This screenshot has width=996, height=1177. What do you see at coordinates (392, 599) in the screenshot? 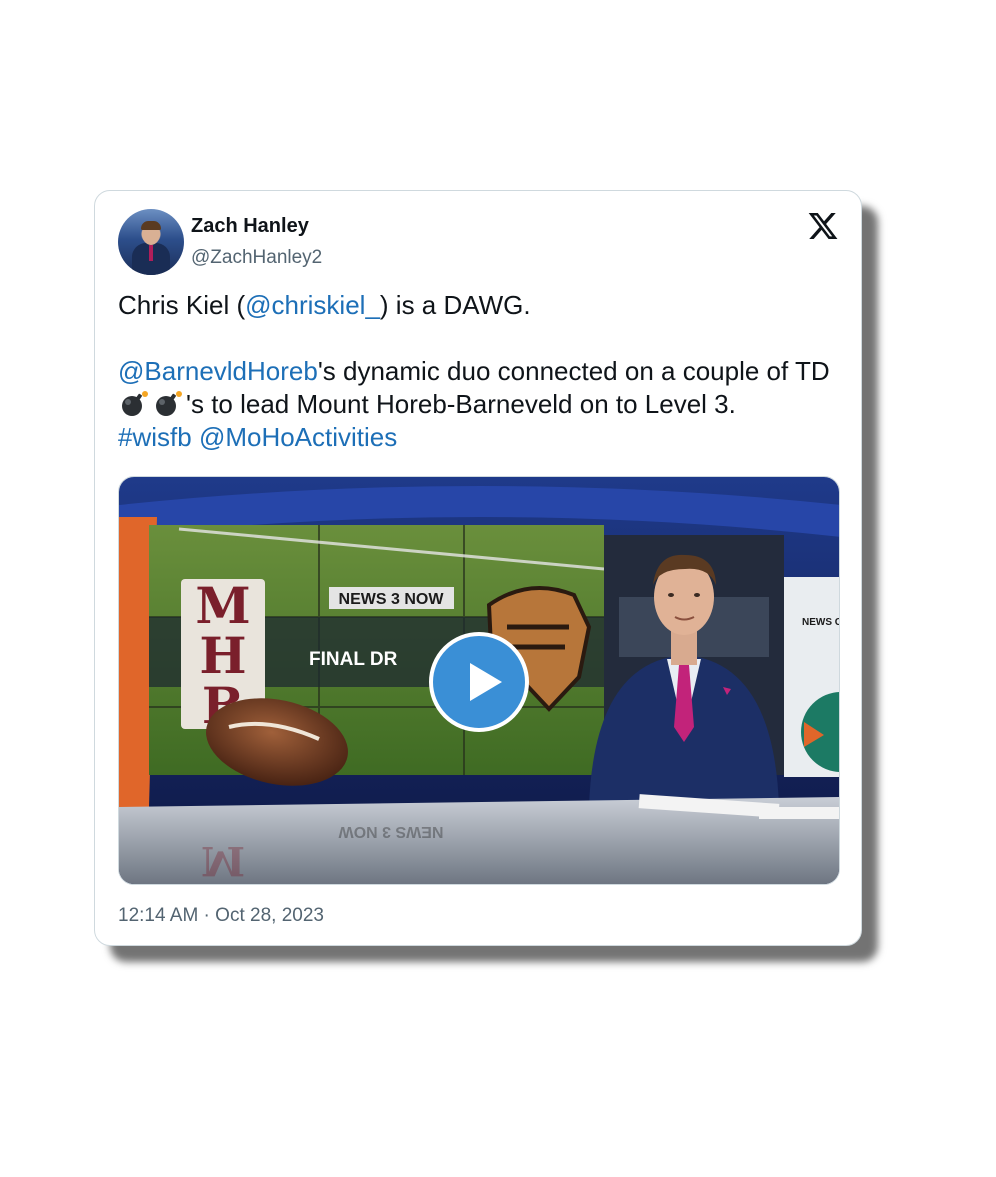
I see `news3now-logo: NEWS 3 NOW` at bounding box center [392, 599].